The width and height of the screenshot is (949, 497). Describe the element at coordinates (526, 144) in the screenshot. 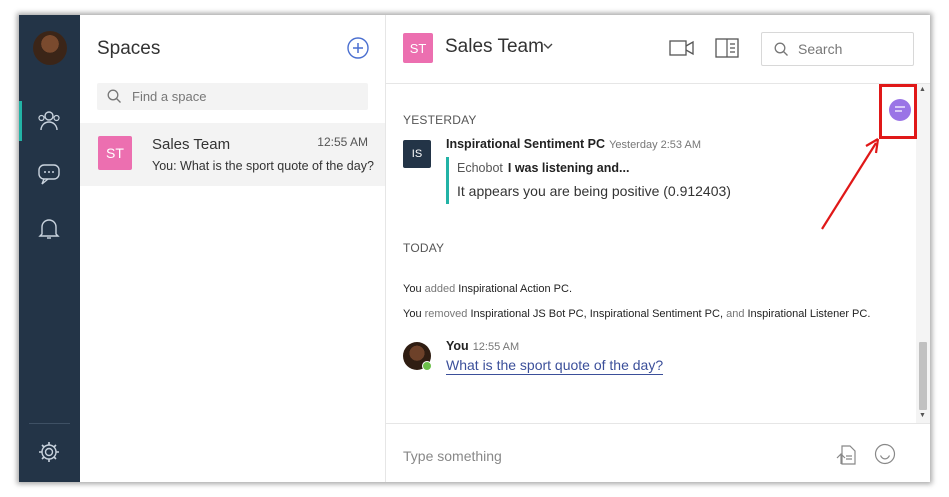

I see `bot-sender-name: Inspirational Sentiment PC` at that location.